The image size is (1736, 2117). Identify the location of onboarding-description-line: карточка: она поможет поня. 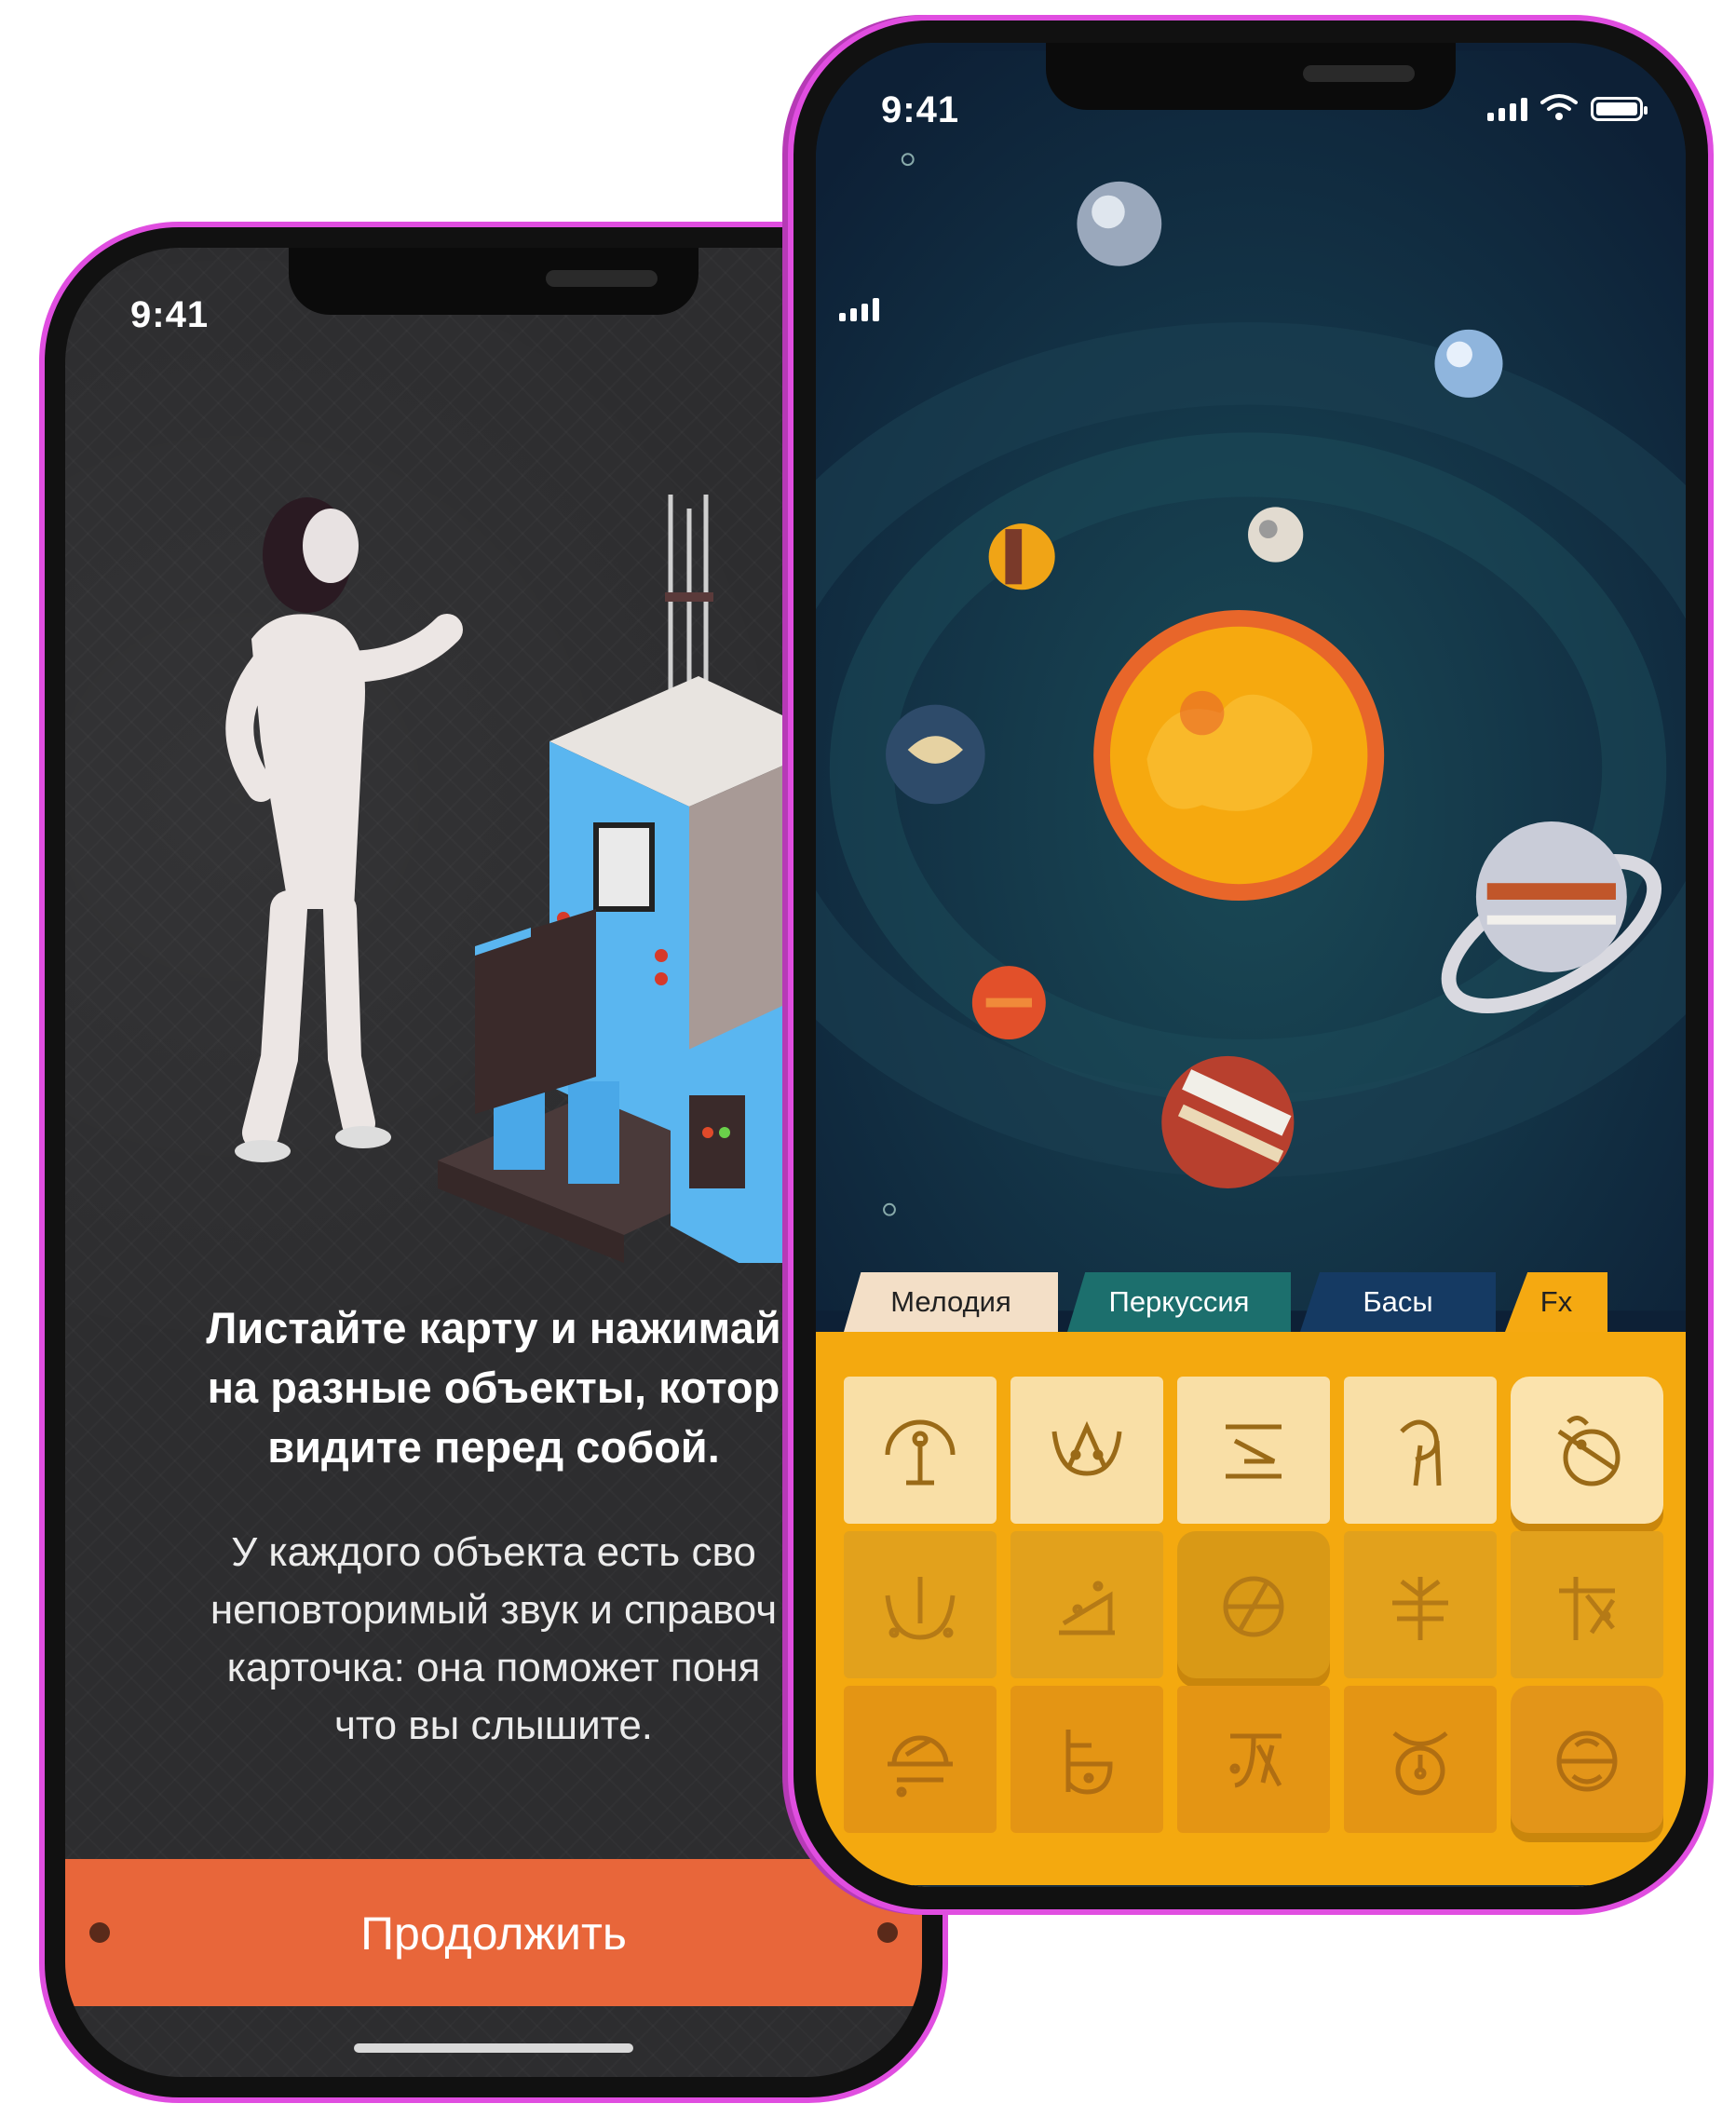
(493, 1668).